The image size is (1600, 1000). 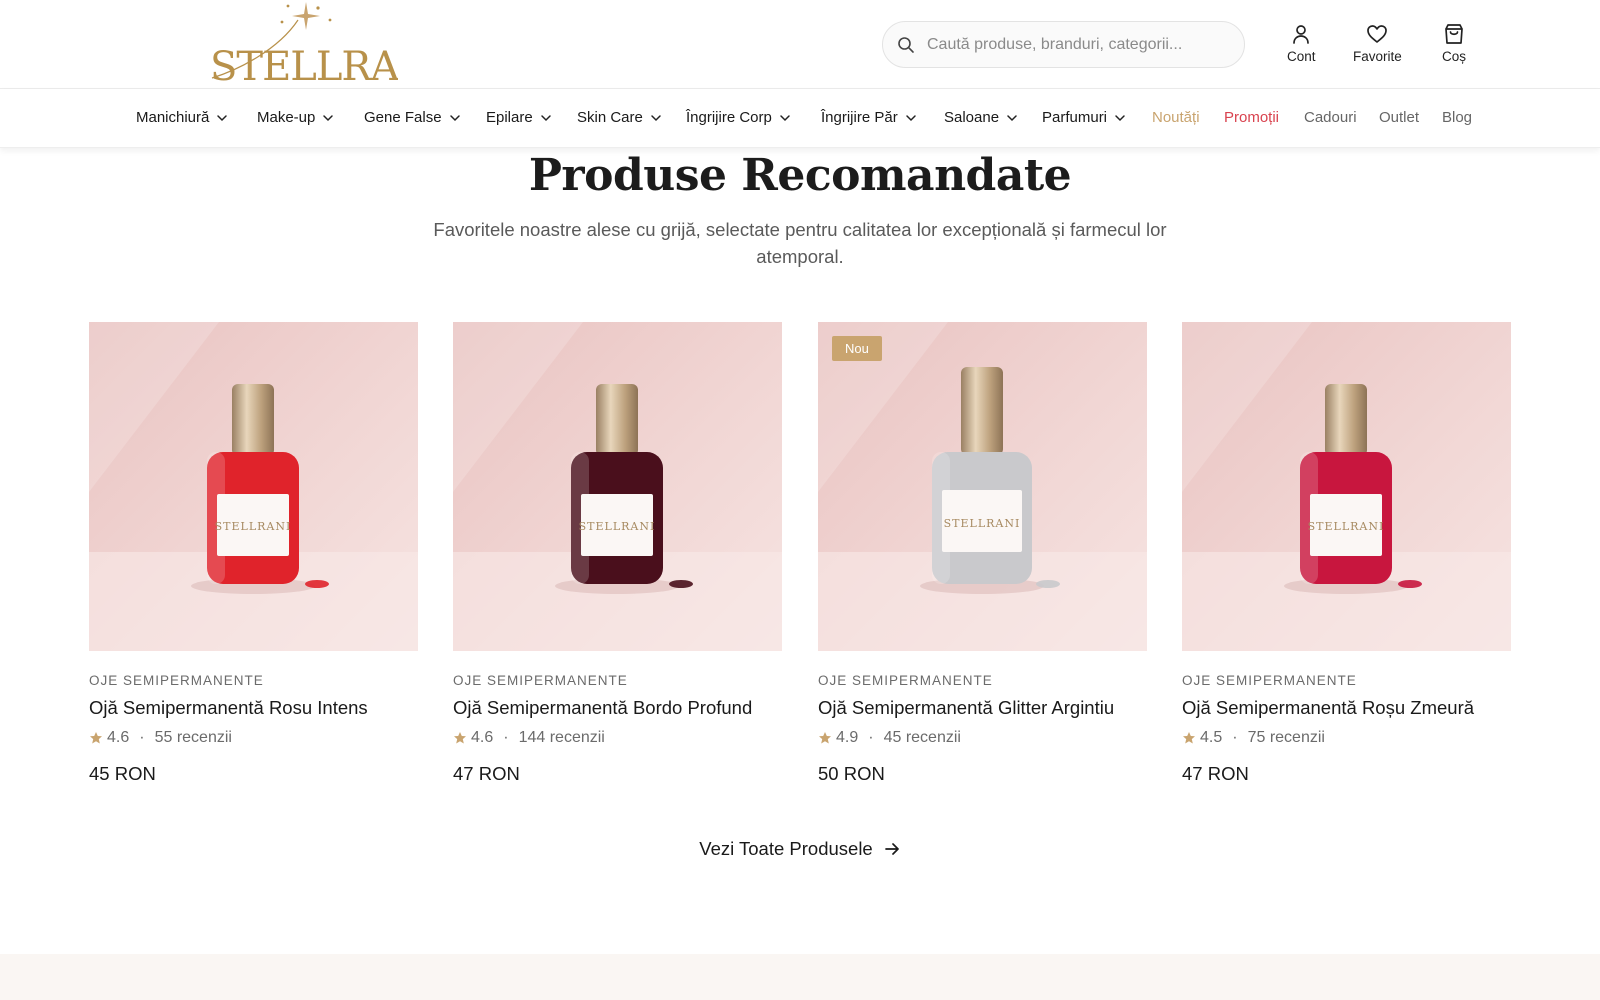 I want to click on section-title: Produse Recomandate, so click(x=800, y=175).